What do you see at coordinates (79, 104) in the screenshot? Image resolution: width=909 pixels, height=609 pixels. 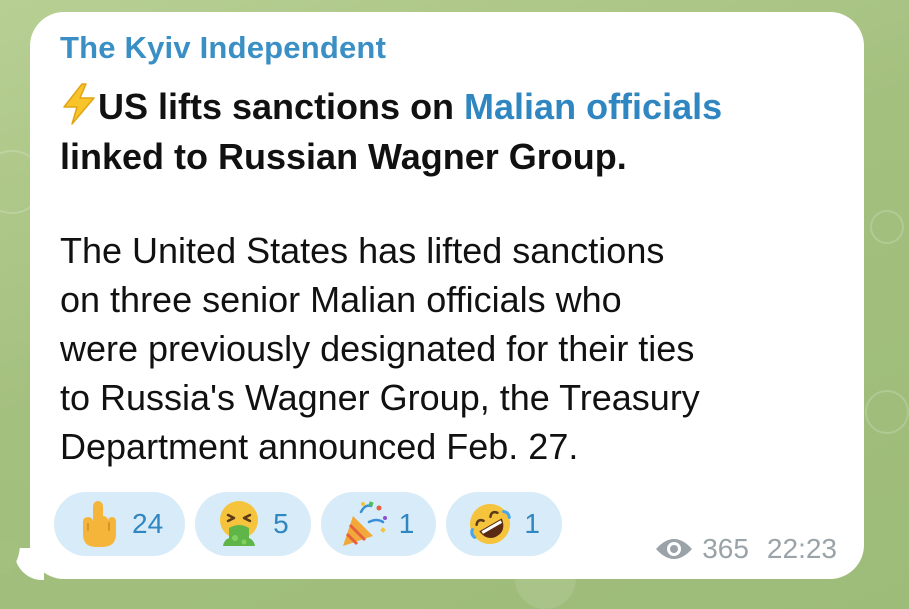 I see `lightning-icon` at bounding box center [79, 104].